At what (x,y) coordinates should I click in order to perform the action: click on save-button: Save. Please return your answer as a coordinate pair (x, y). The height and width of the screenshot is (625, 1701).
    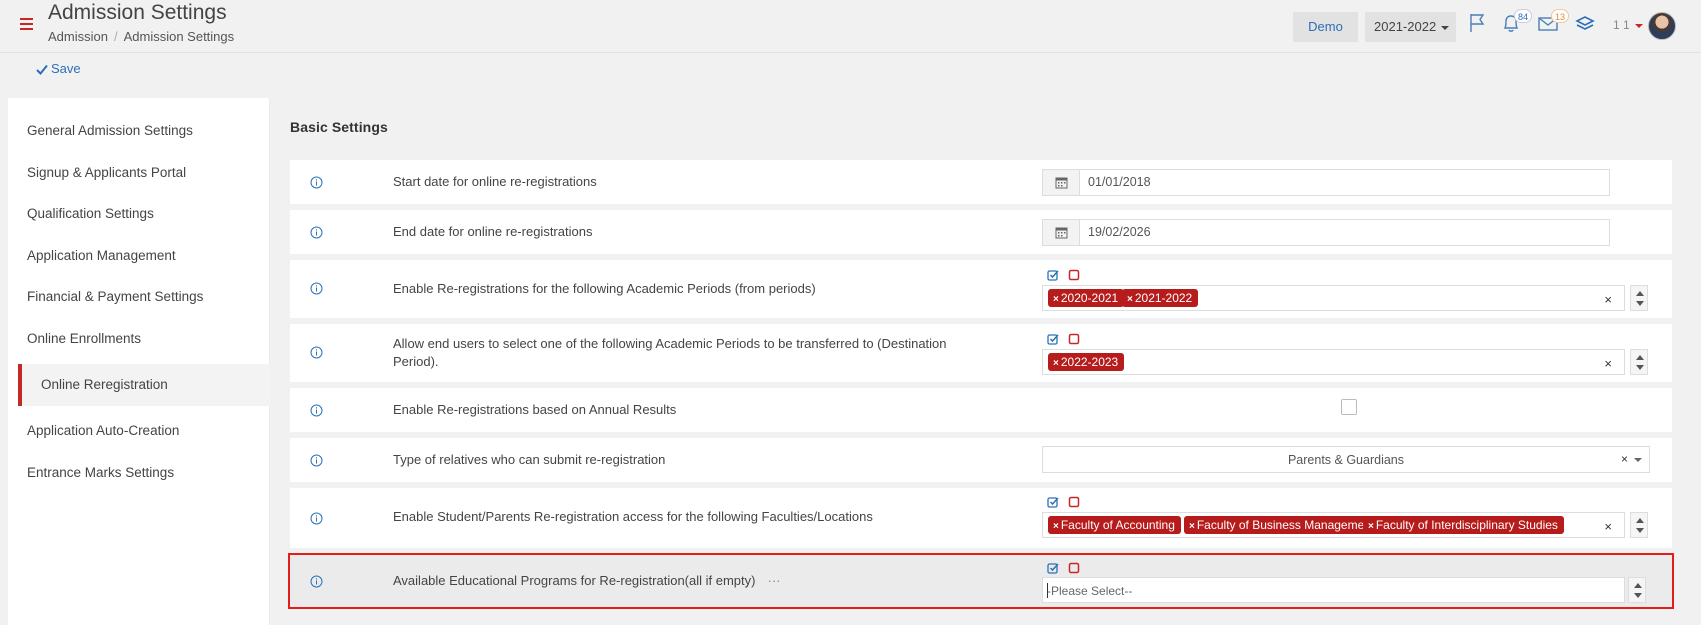
    Looking at the image, I should click on (58, 68).